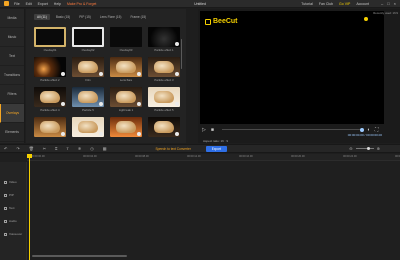 The height and width of the screenshot is (260, 400). I want to click on overlay-item: Overlay03, so click(126, 40).